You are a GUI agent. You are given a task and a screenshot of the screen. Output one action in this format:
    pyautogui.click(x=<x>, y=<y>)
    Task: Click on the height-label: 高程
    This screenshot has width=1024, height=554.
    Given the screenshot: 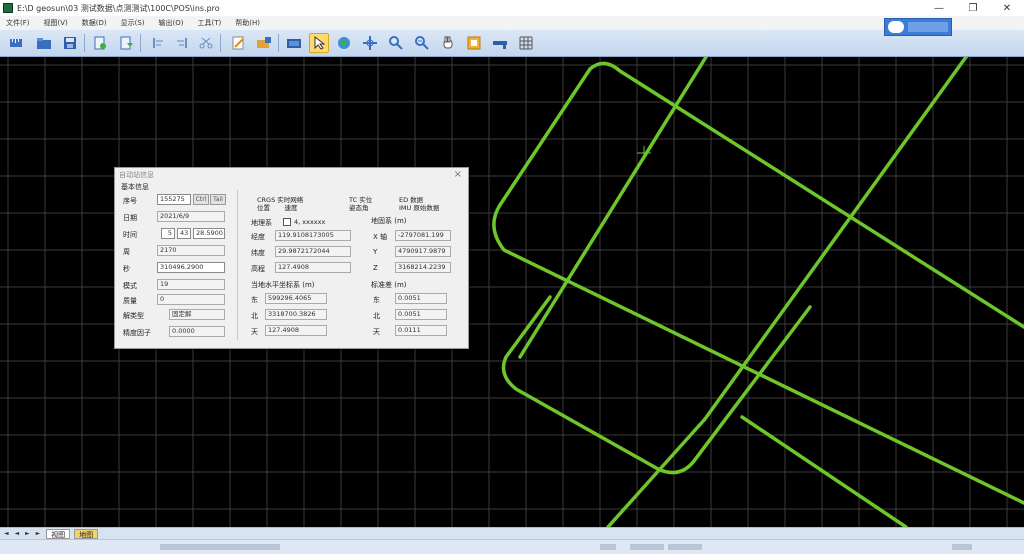 What is the action you would take?
    pyautogui.click(x=258, y=269)
    